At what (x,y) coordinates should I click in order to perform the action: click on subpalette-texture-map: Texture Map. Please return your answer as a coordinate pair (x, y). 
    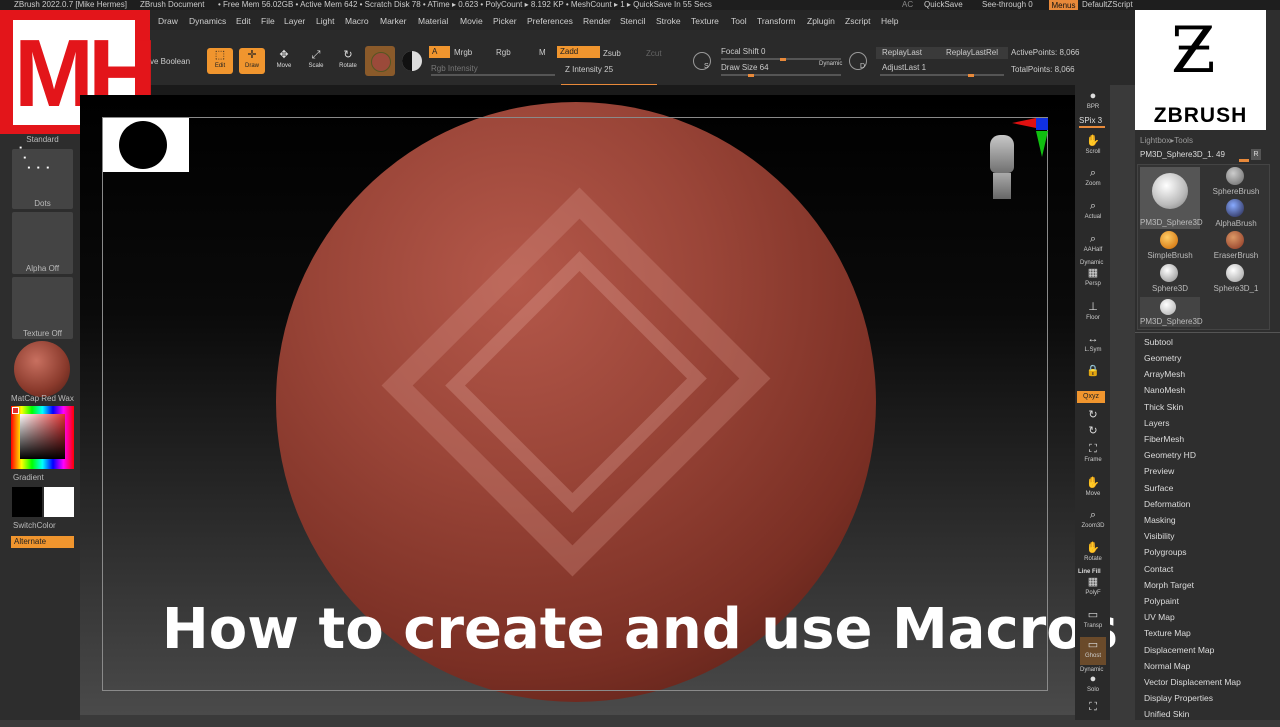
    Looking at the image, I should click on (1167, 633).